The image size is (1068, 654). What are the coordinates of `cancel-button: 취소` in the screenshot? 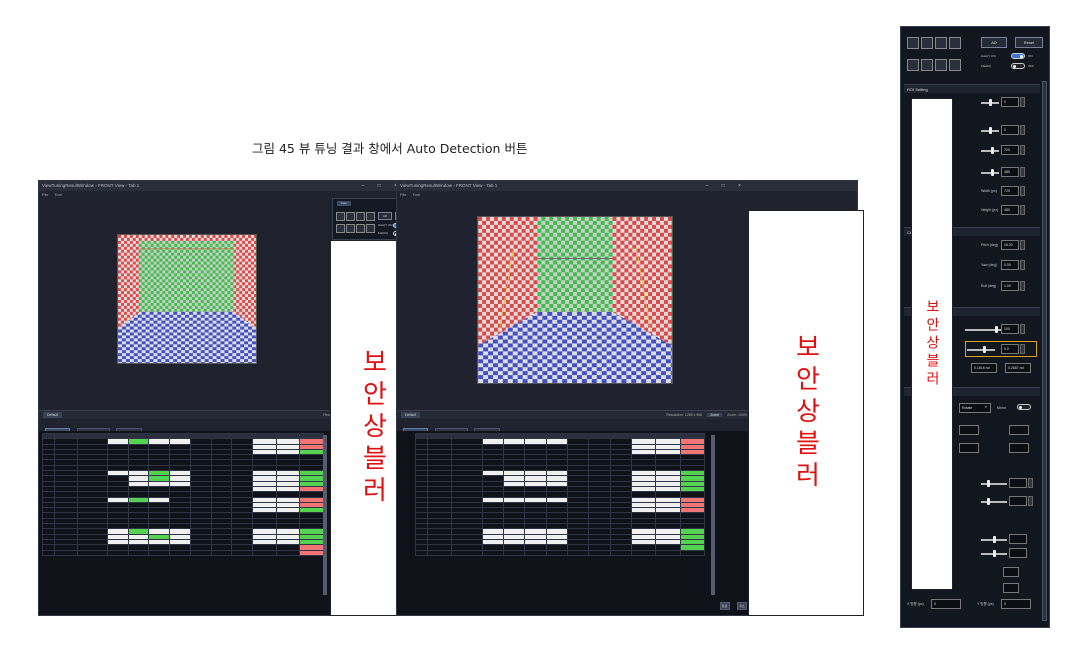 It's located at (742, 606).